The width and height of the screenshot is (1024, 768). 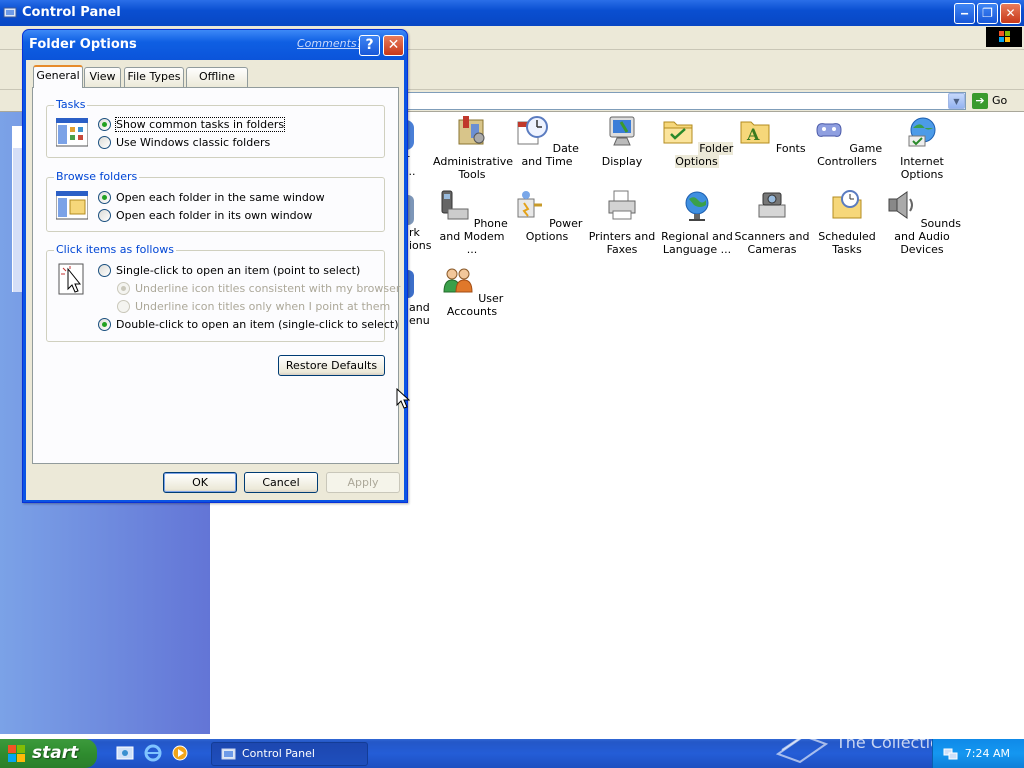 I want to click on cancel-button: Cancel, so click(x=281, y=482).